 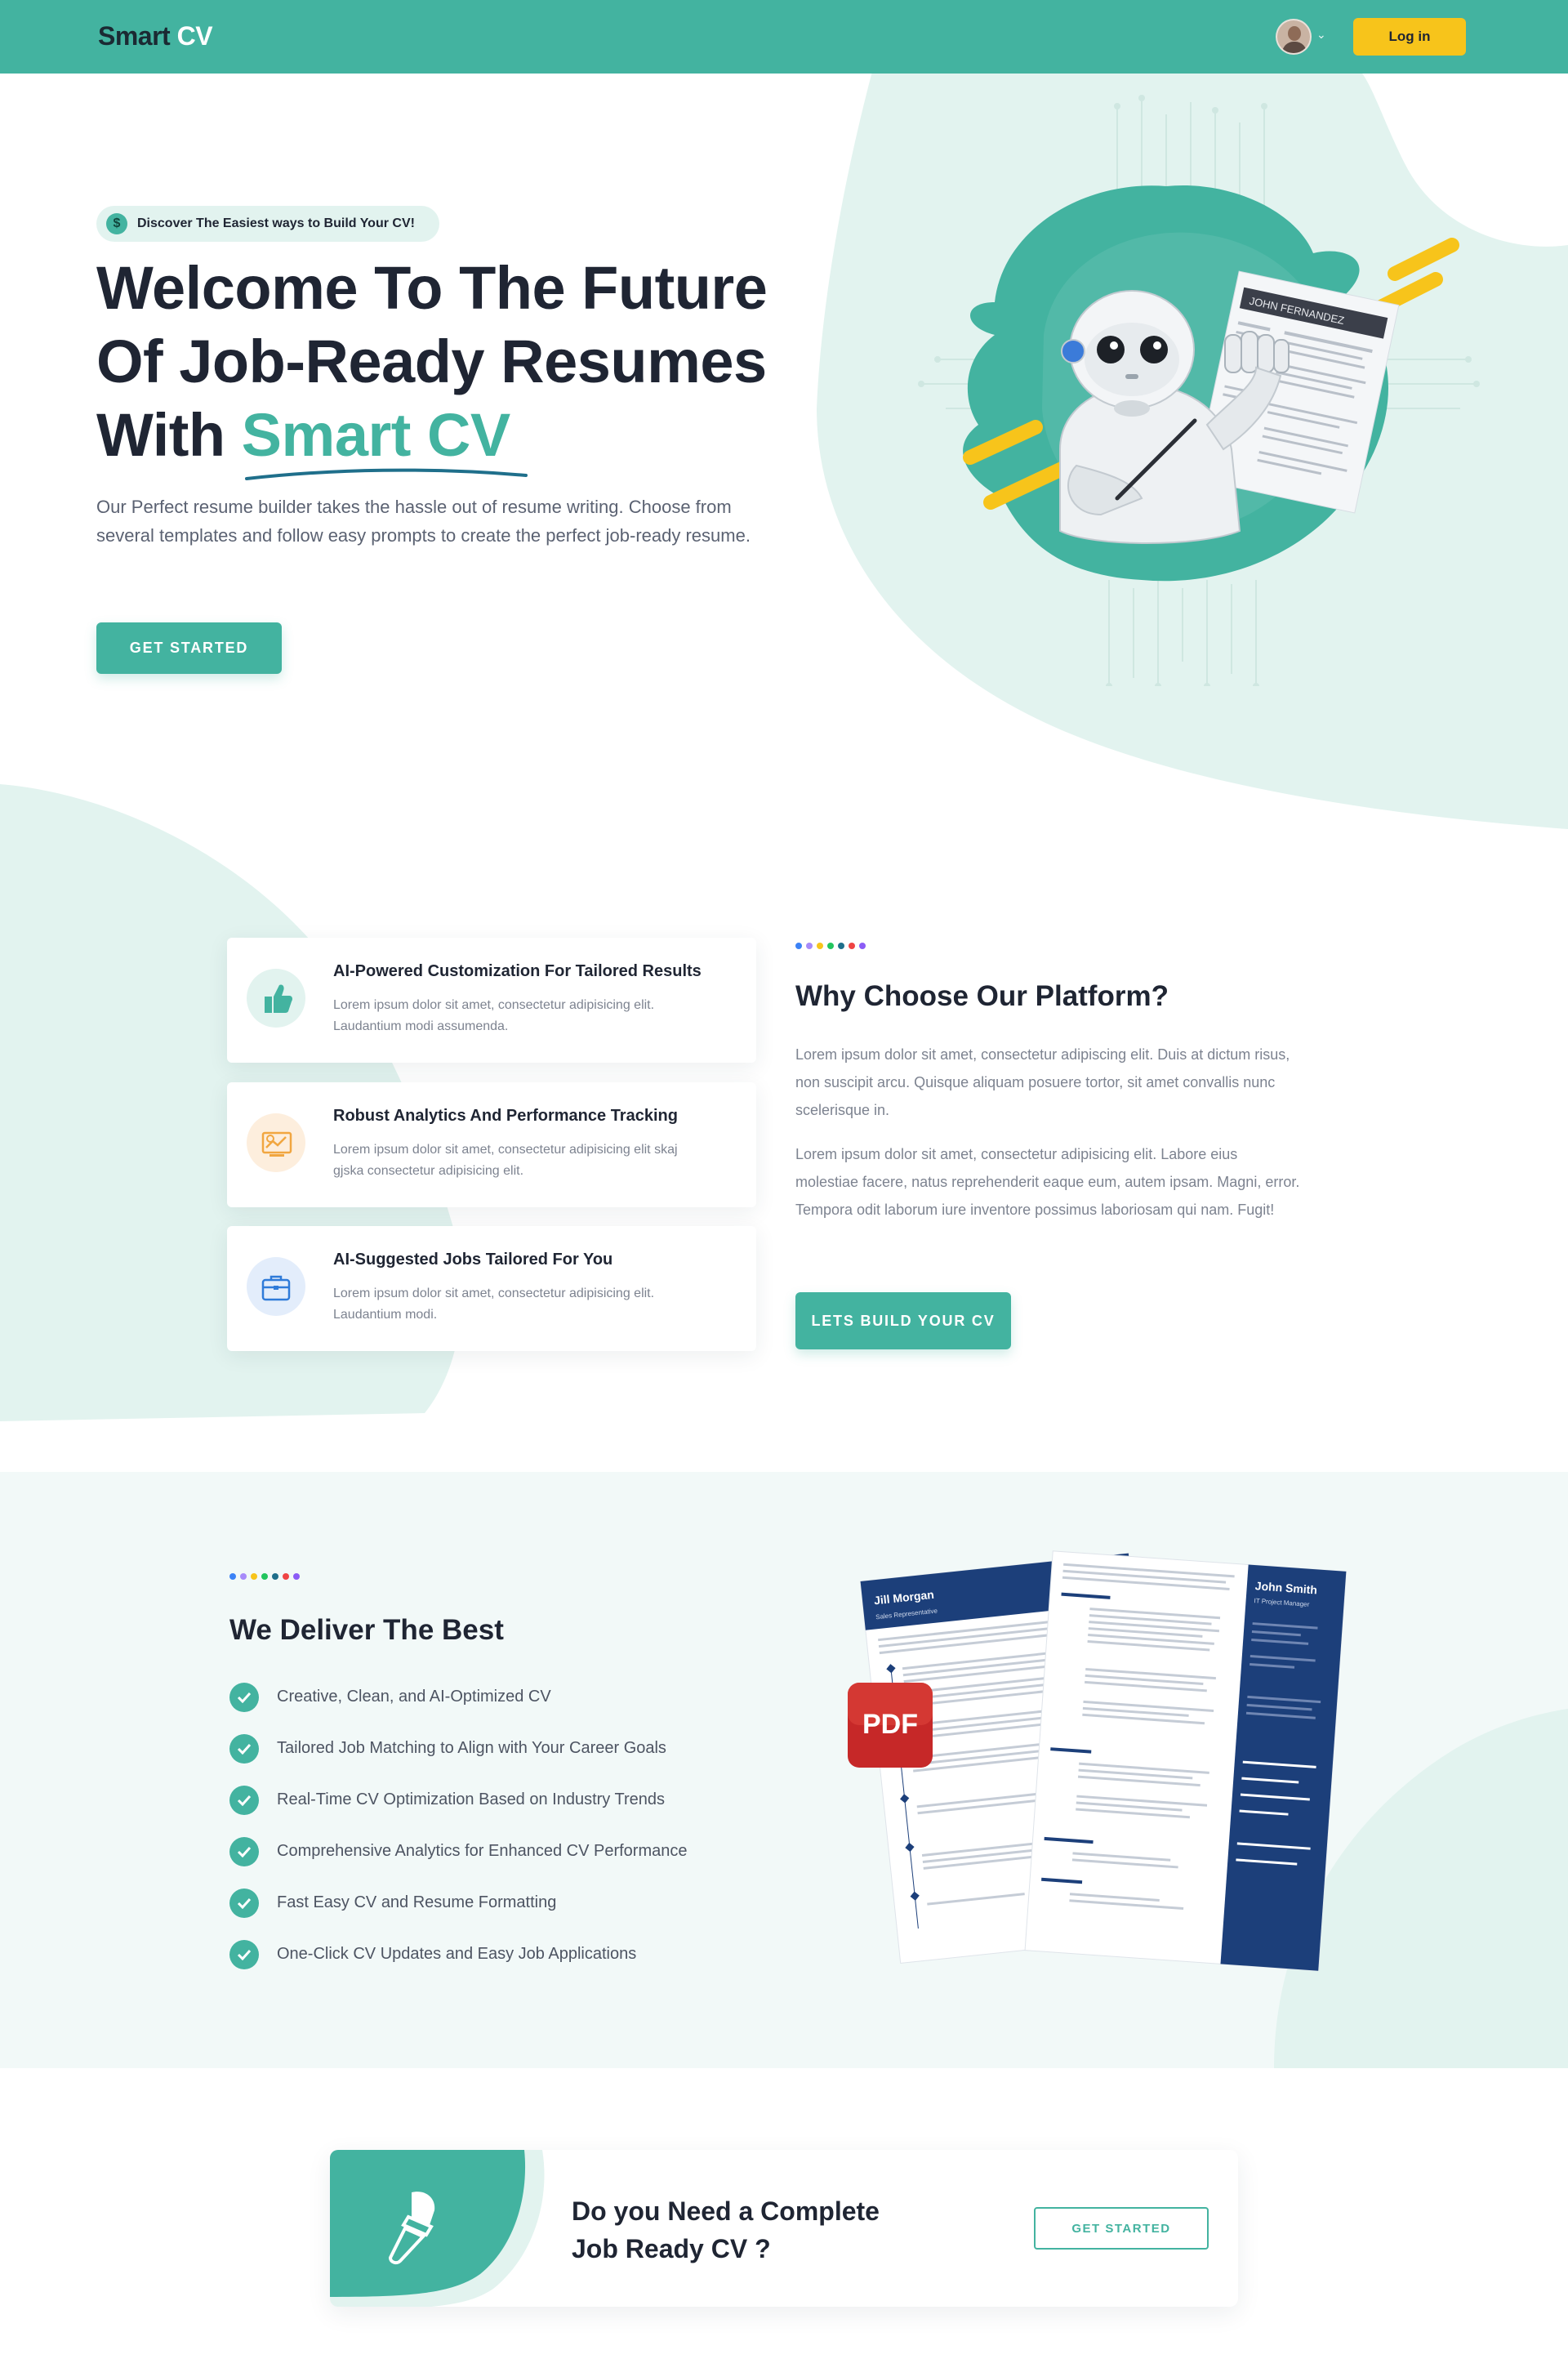 I want to click on logo-text-cv: CV, so click(x=194, y=36).